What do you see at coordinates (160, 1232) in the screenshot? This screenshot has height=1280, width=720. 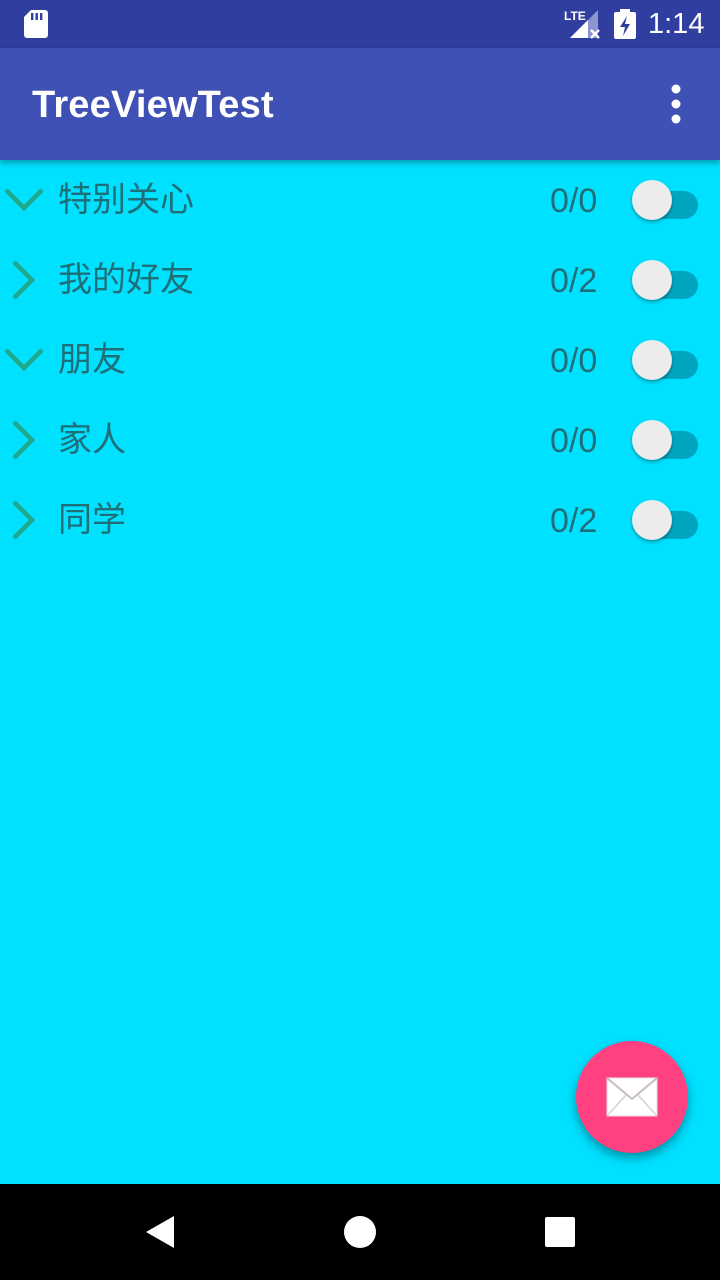 I see `back-icon` at bounding box center [160, 1232].